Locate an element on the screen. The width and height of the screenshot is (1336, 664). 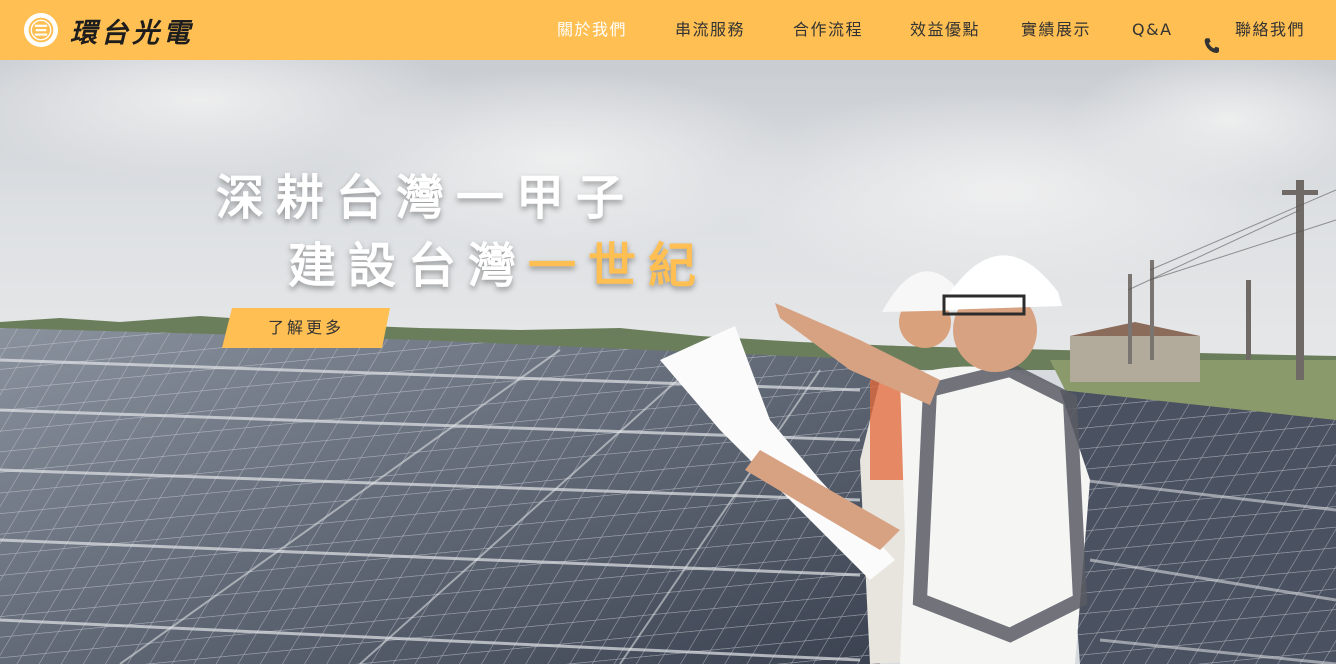
nav-item-process: 合作流程 is located at coordinates (828, 30).